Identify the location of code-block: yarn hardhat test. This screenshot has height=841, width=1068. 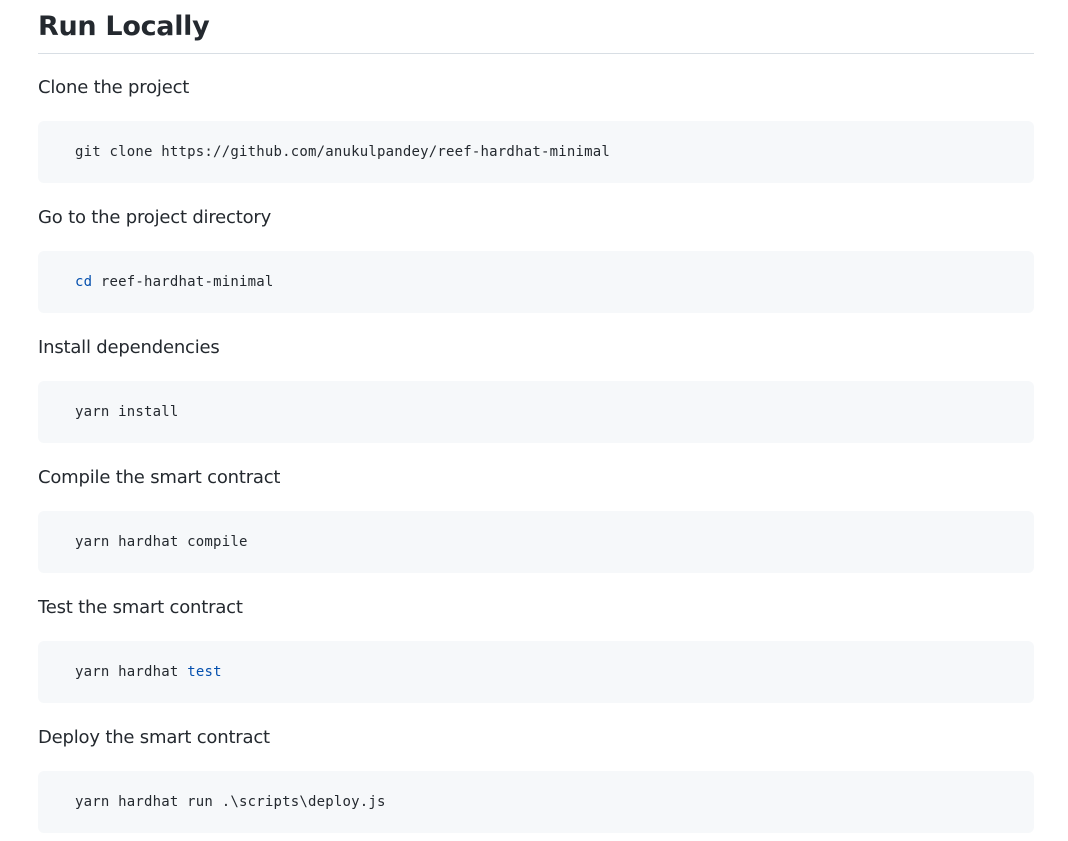
(536, 672).